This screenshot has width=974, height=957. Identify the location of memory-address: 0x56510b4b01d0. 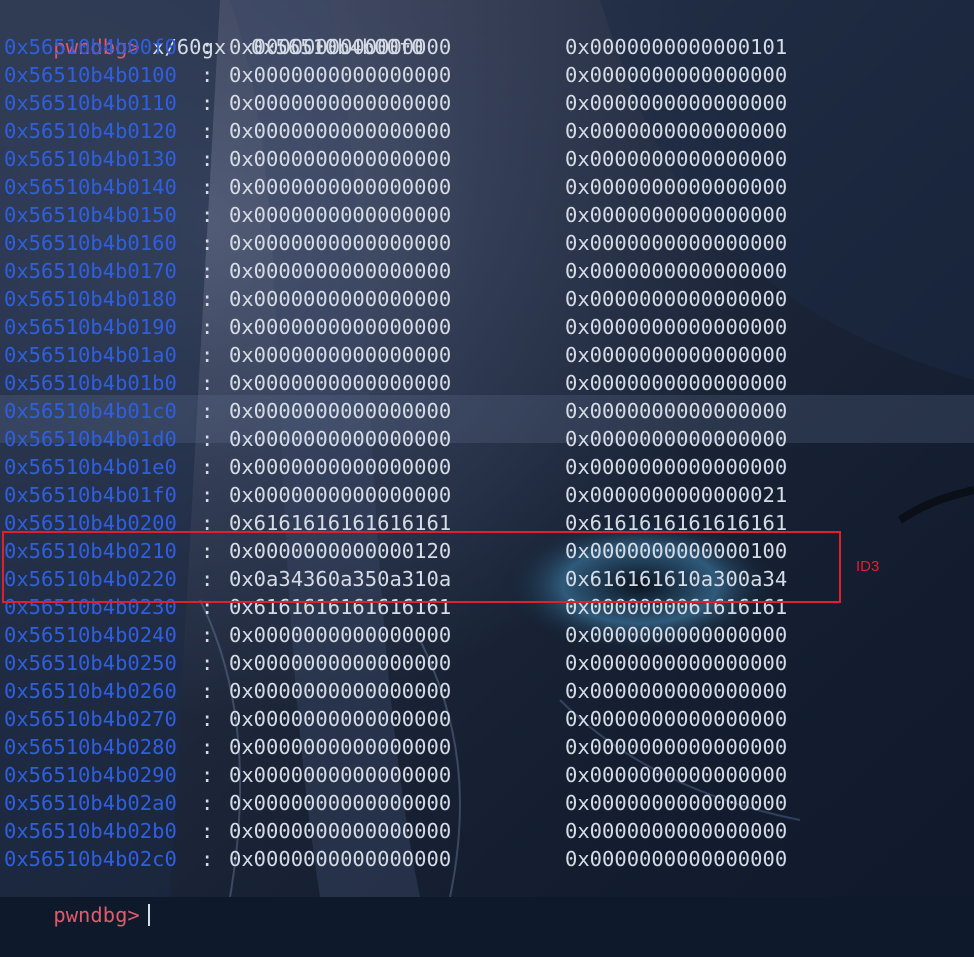
(90, 439).